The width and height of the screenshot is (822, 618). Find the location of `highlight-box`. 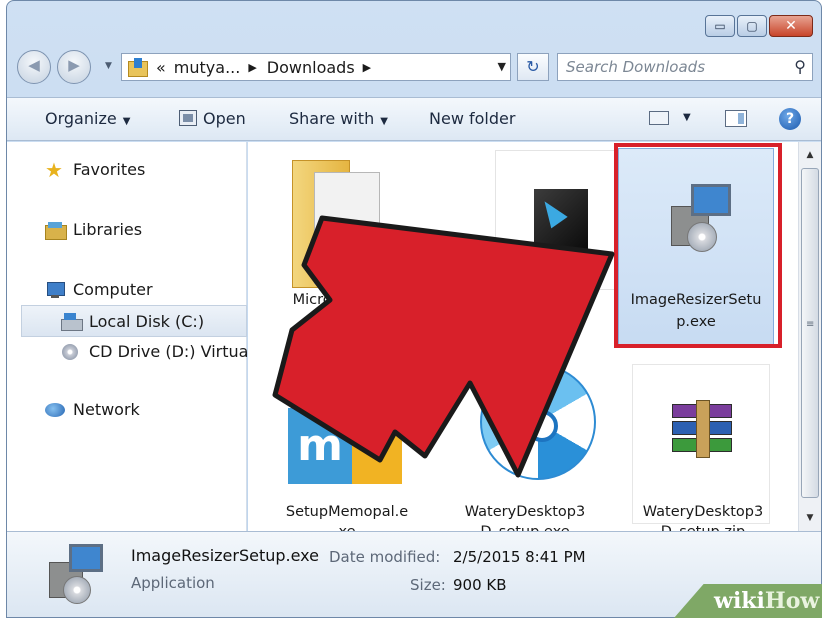

highlight-box is located at coordinates (698, 245).